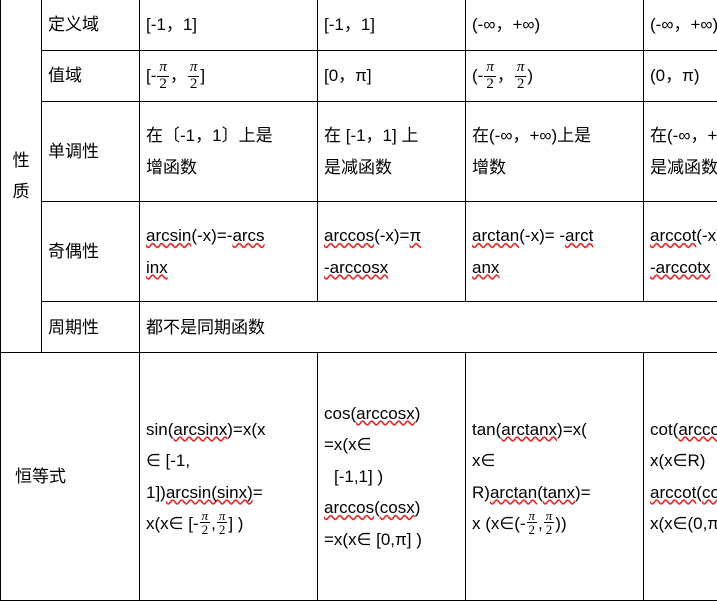  I want to click on identity-line-1: cot(arccotx)=, so click(683, 429).